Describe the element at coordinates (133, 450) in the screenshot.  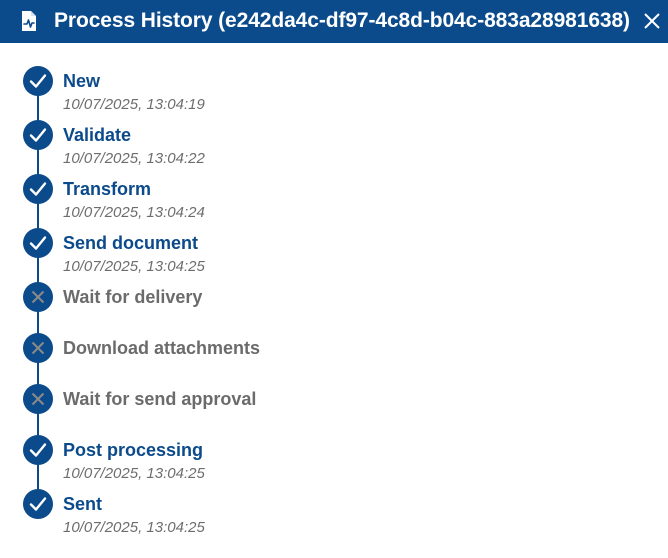
I see `step-label: Post processing` at that location.